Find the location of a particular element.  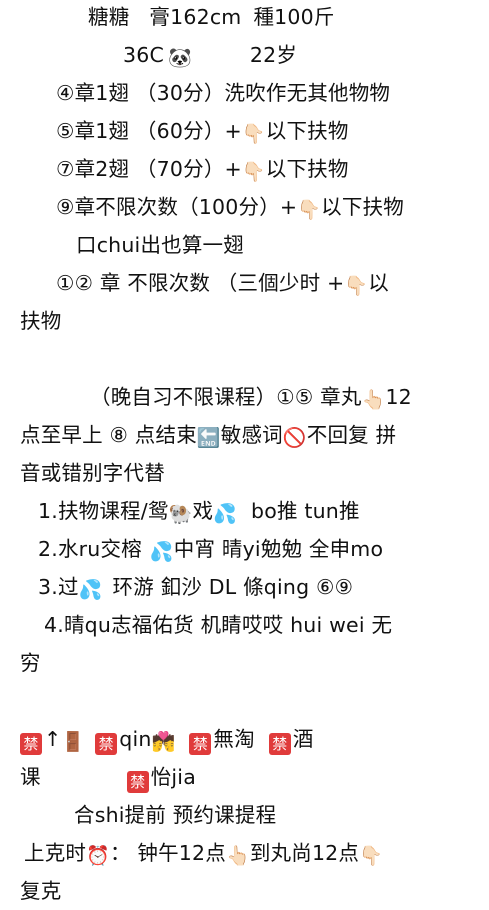

item-1-text: 1.扶物课程/鸳 is located at coordinates (103, 511).